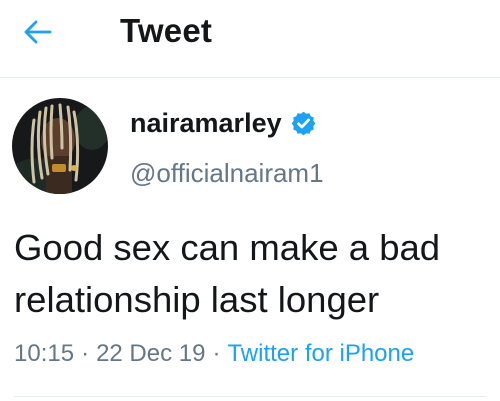 Image resolution: width=500 pixels, height=401 pixels. I want to click on tweet-source-link: Twitter for iPhone, so click(320, 353).